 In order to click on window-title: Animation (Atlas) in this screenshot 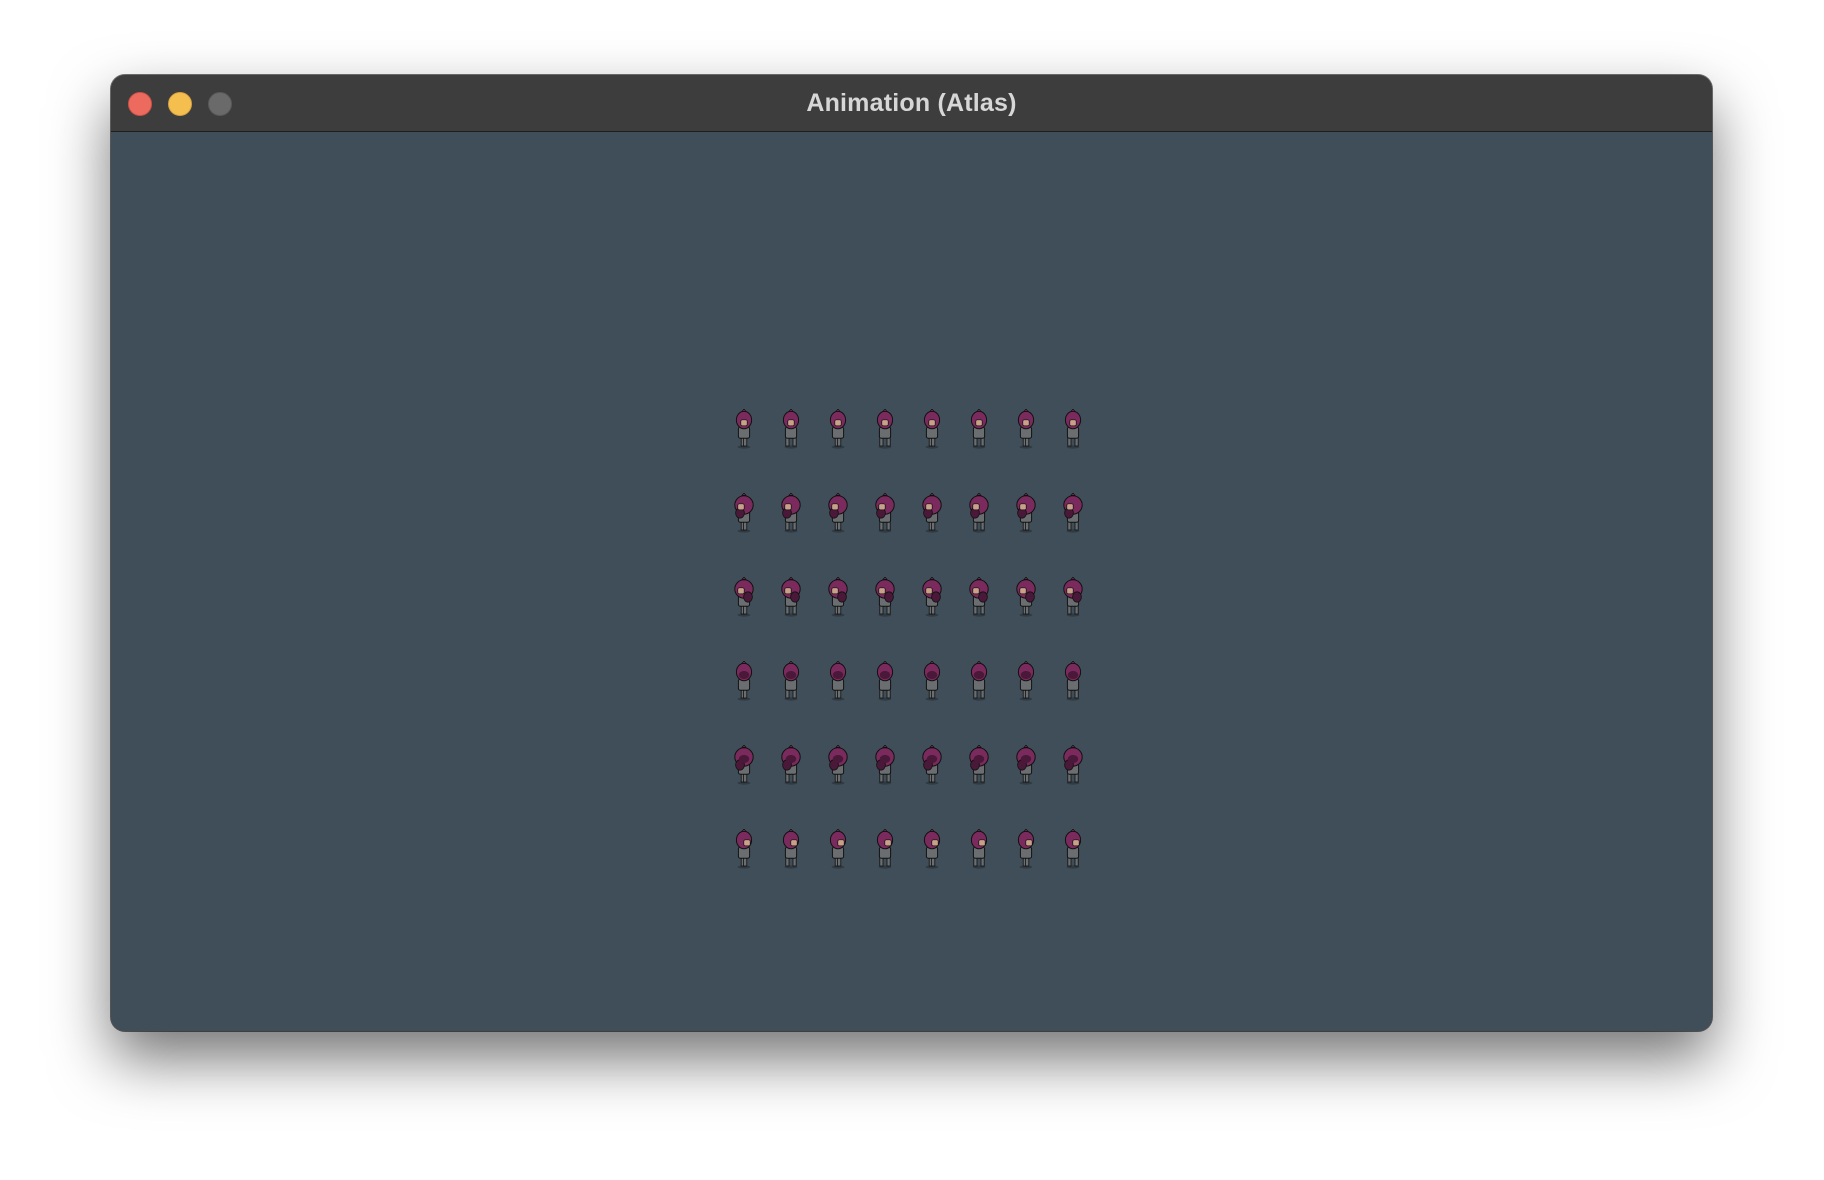, I will do `click(911, 103)`.